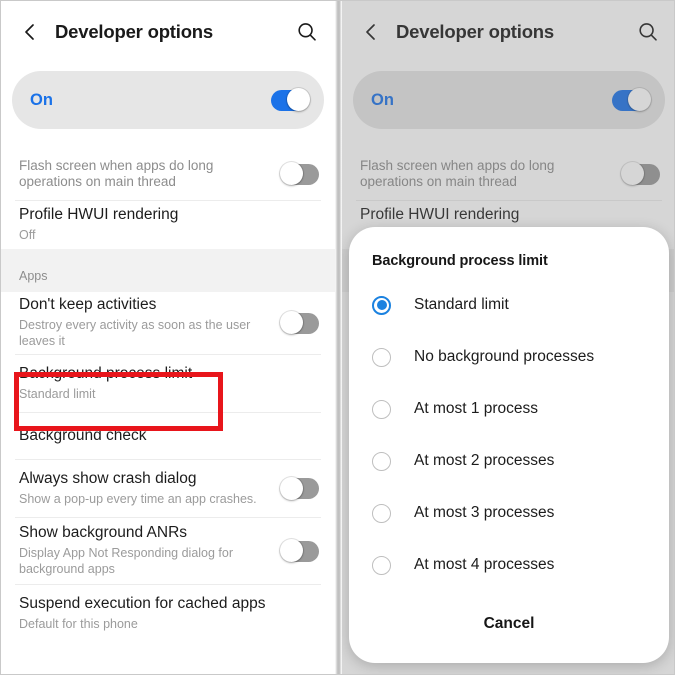  I want to click on list-item-title: Show background ANRs, so click(103, 533).